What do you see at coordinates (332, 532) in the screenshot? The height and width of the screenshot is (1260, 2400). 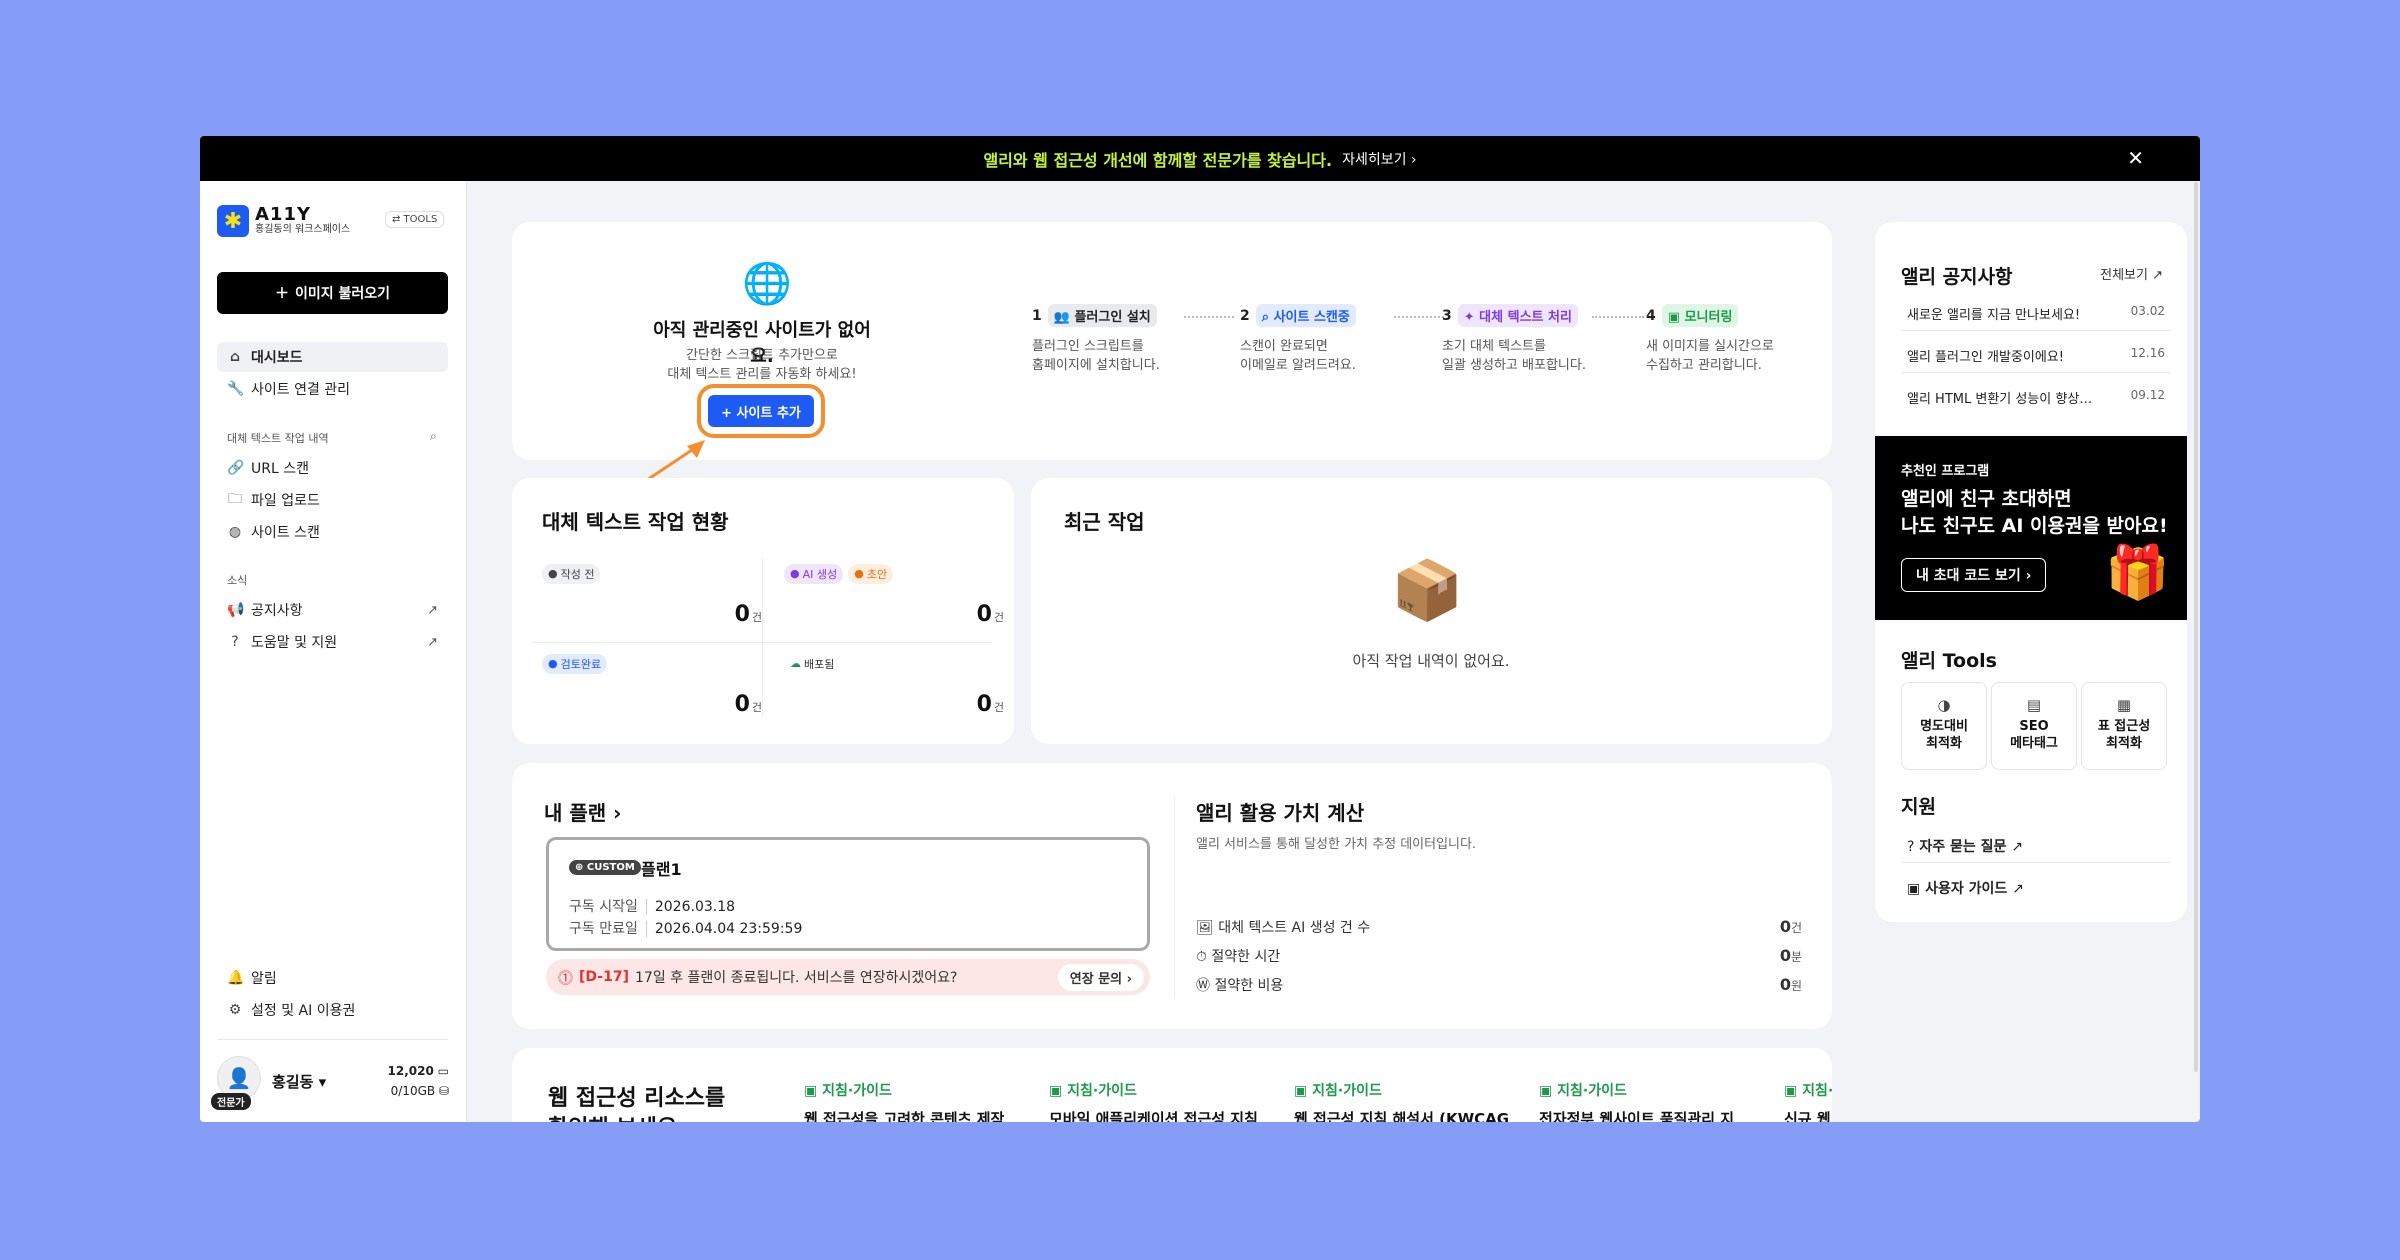 I see `sidebar-item-site-scan: ◍ 사이트 스캔` at bounding box center [332, 532].